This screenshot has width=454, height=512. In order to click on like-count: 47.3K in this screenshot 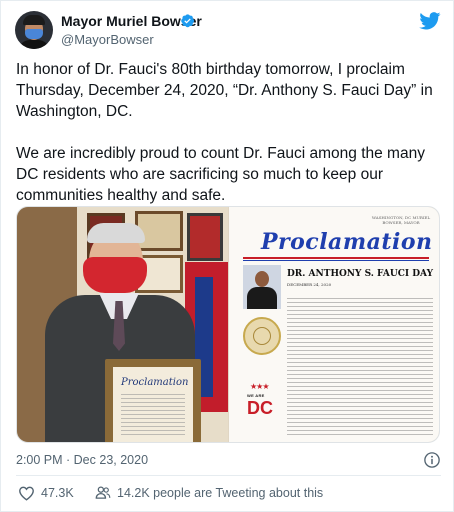, I will do `click(57, 493)`.